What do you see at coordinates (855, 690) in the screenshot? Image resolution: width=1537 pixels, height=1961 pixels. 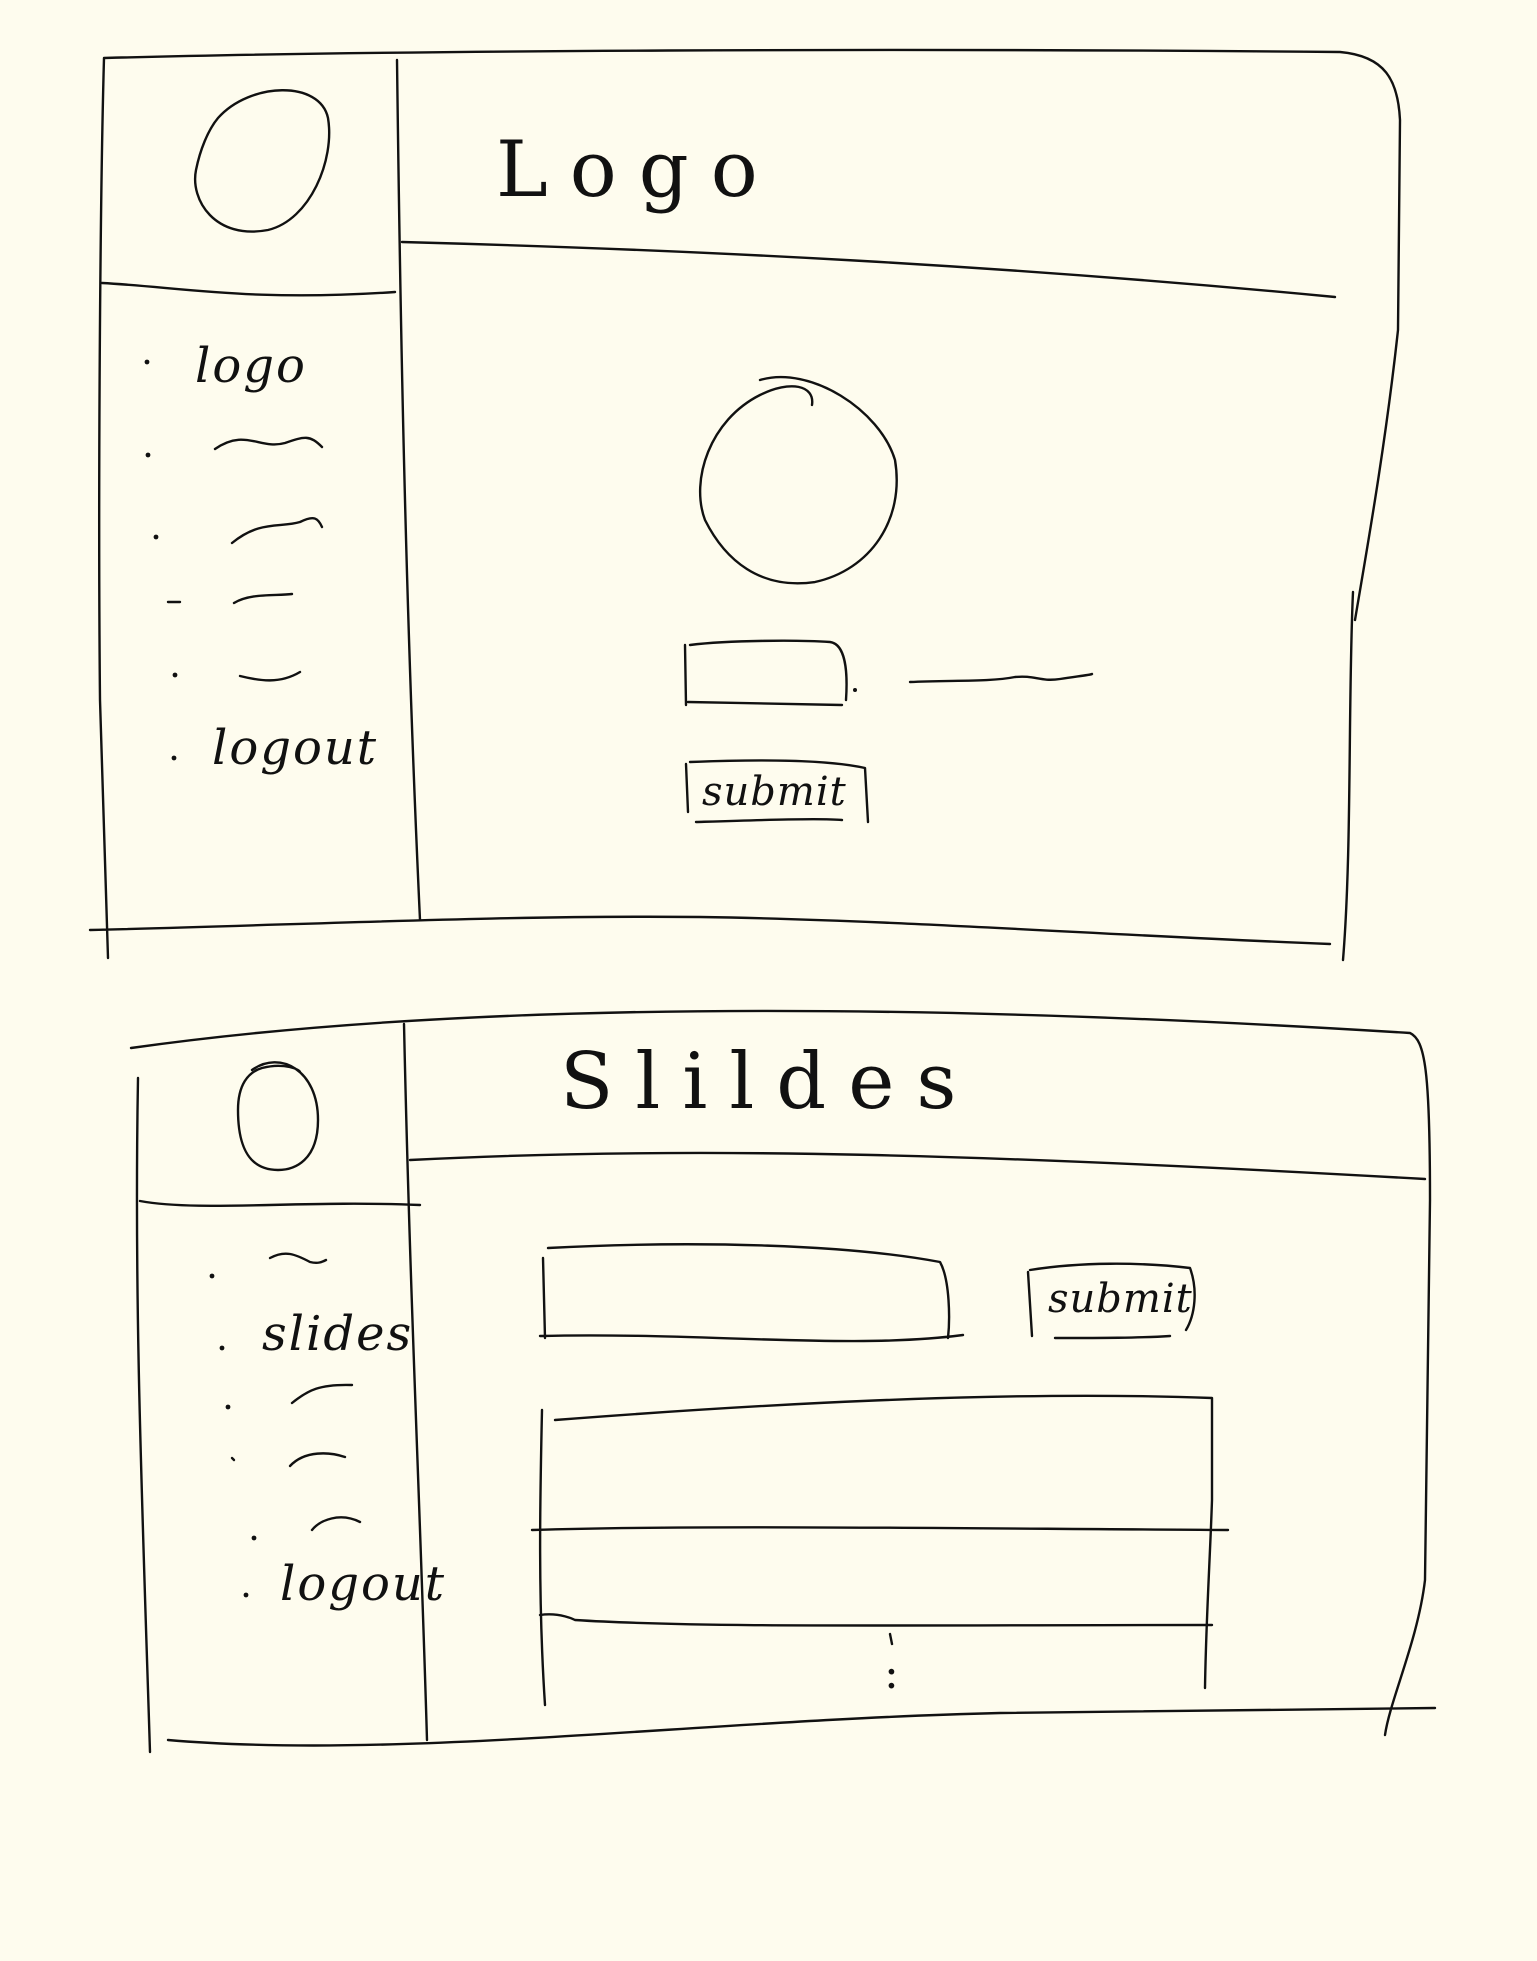 I see `input-end-dot` at bounding box center [855, 690].